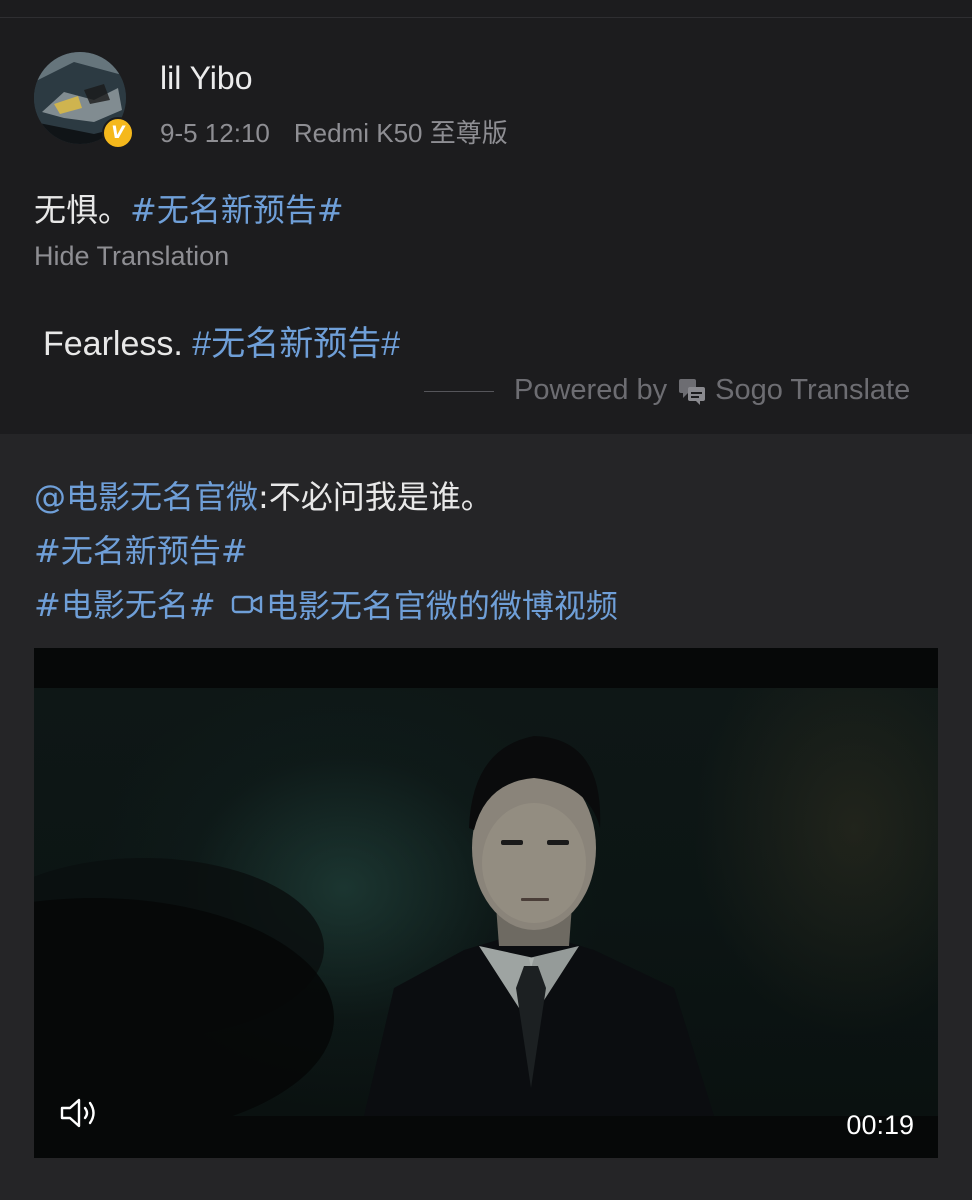 The image size is (972, 1200). What do you see at coordinates (375, 497) in the screenshot?
I see `retweet-text: :不必问我是谁。` at bounding box center [375, 497].